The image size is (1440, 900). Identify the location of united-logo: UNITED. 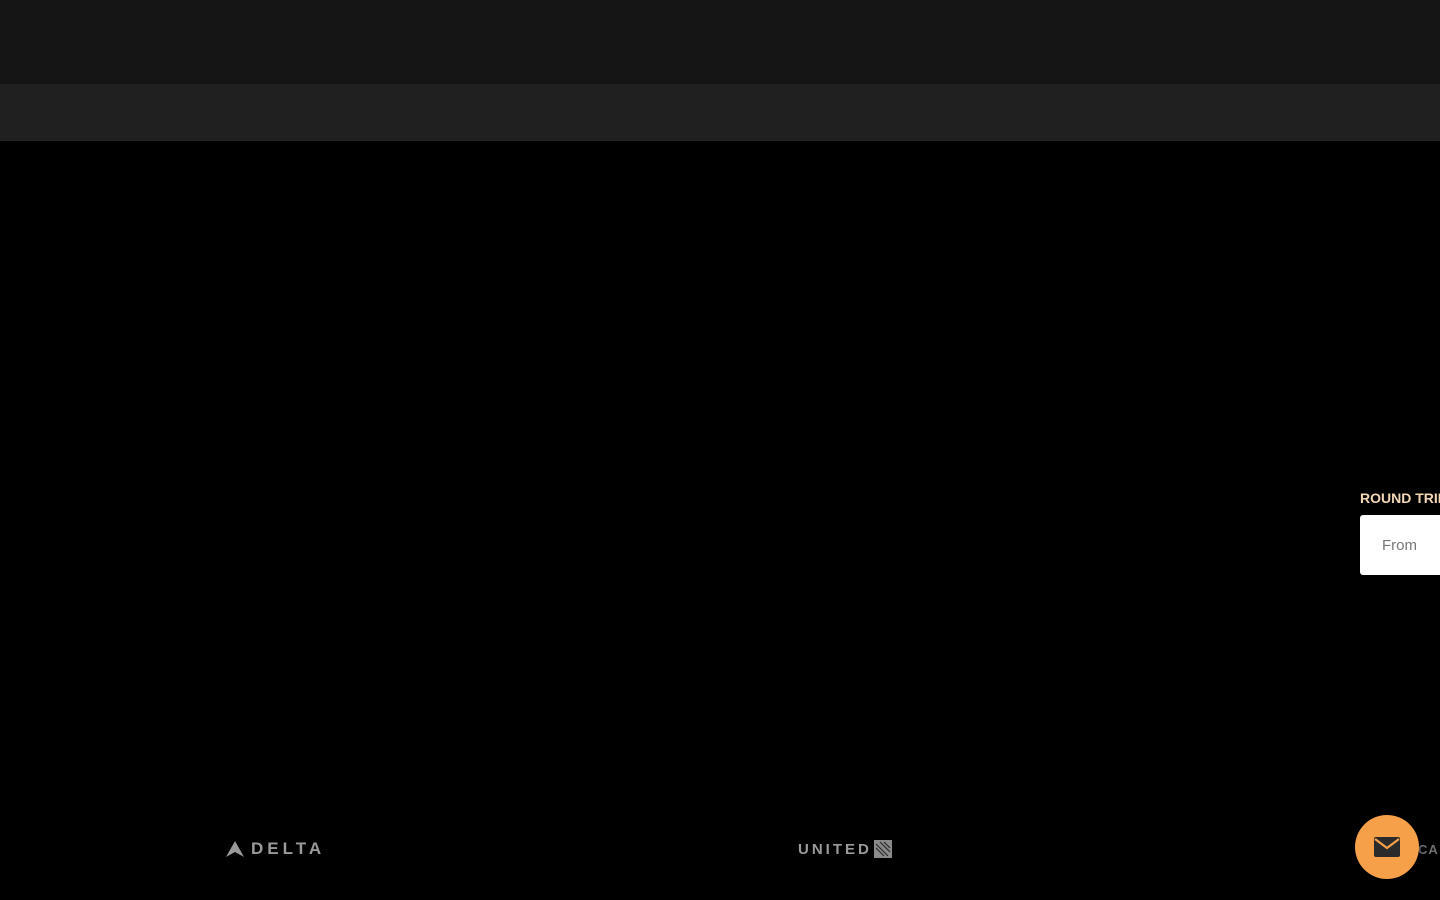
(845, 849).